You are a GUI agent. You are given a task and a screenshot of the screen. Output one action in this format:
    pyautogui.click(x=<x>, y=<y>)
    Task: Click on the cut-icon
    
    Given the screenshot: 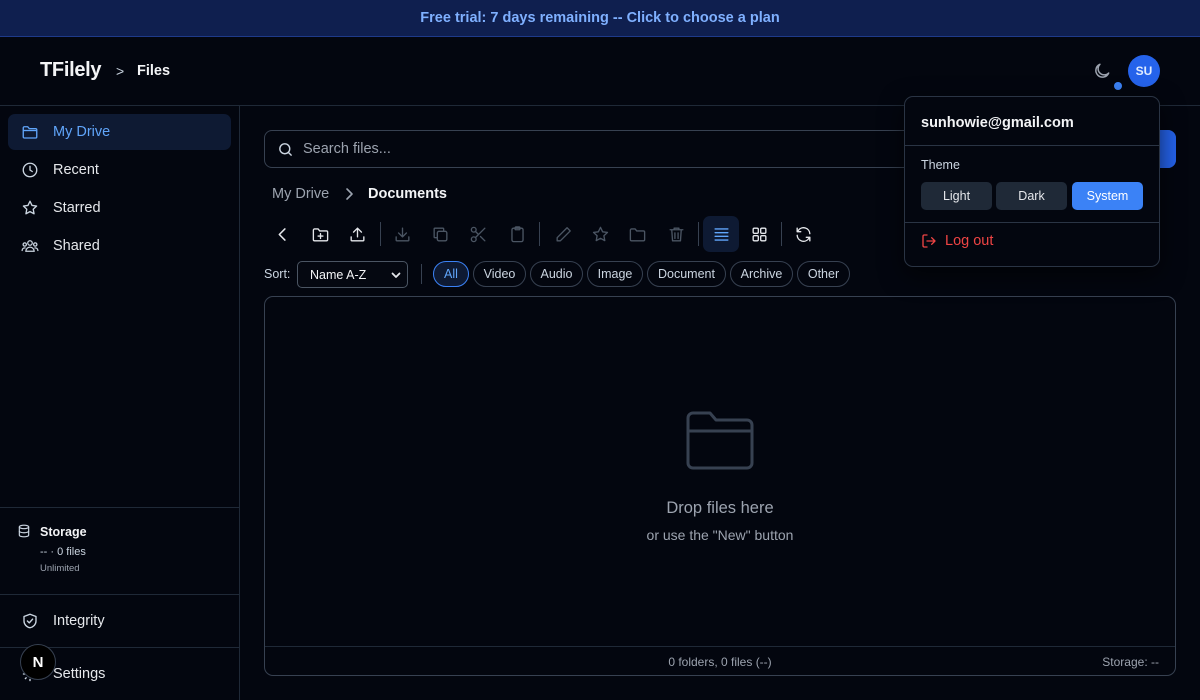 What is the action you would take?
    pyautogui.click(x=478, y=234)
    